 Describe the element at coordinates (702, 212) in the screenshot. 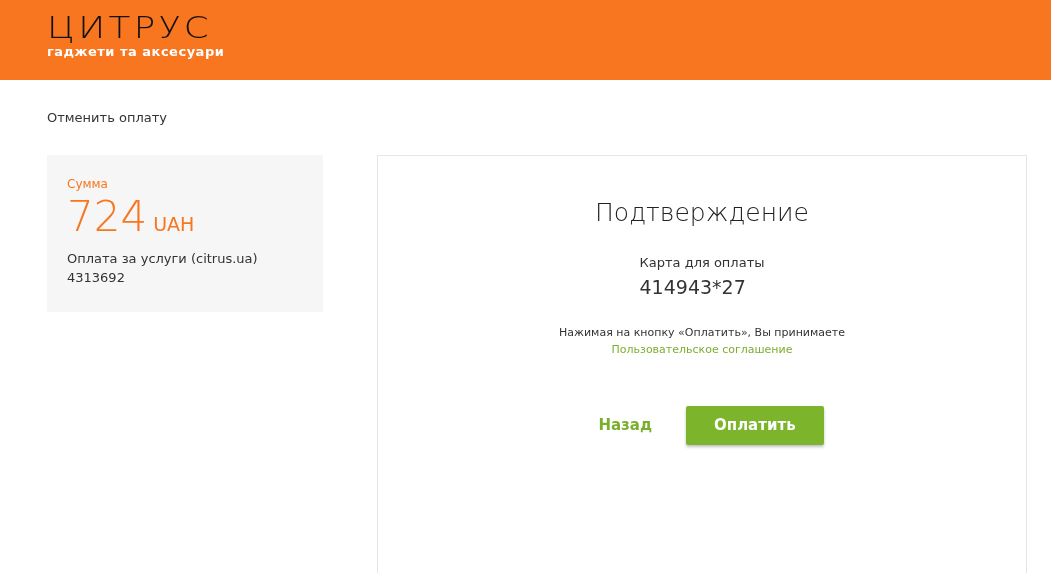

I see `confirmation-title: Подтверждение` at that location.